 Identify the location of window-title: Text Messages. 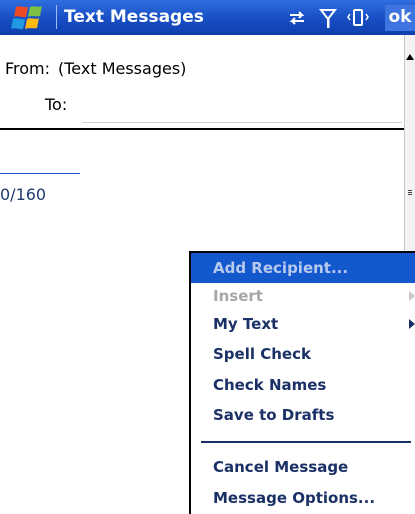
(134, 17).